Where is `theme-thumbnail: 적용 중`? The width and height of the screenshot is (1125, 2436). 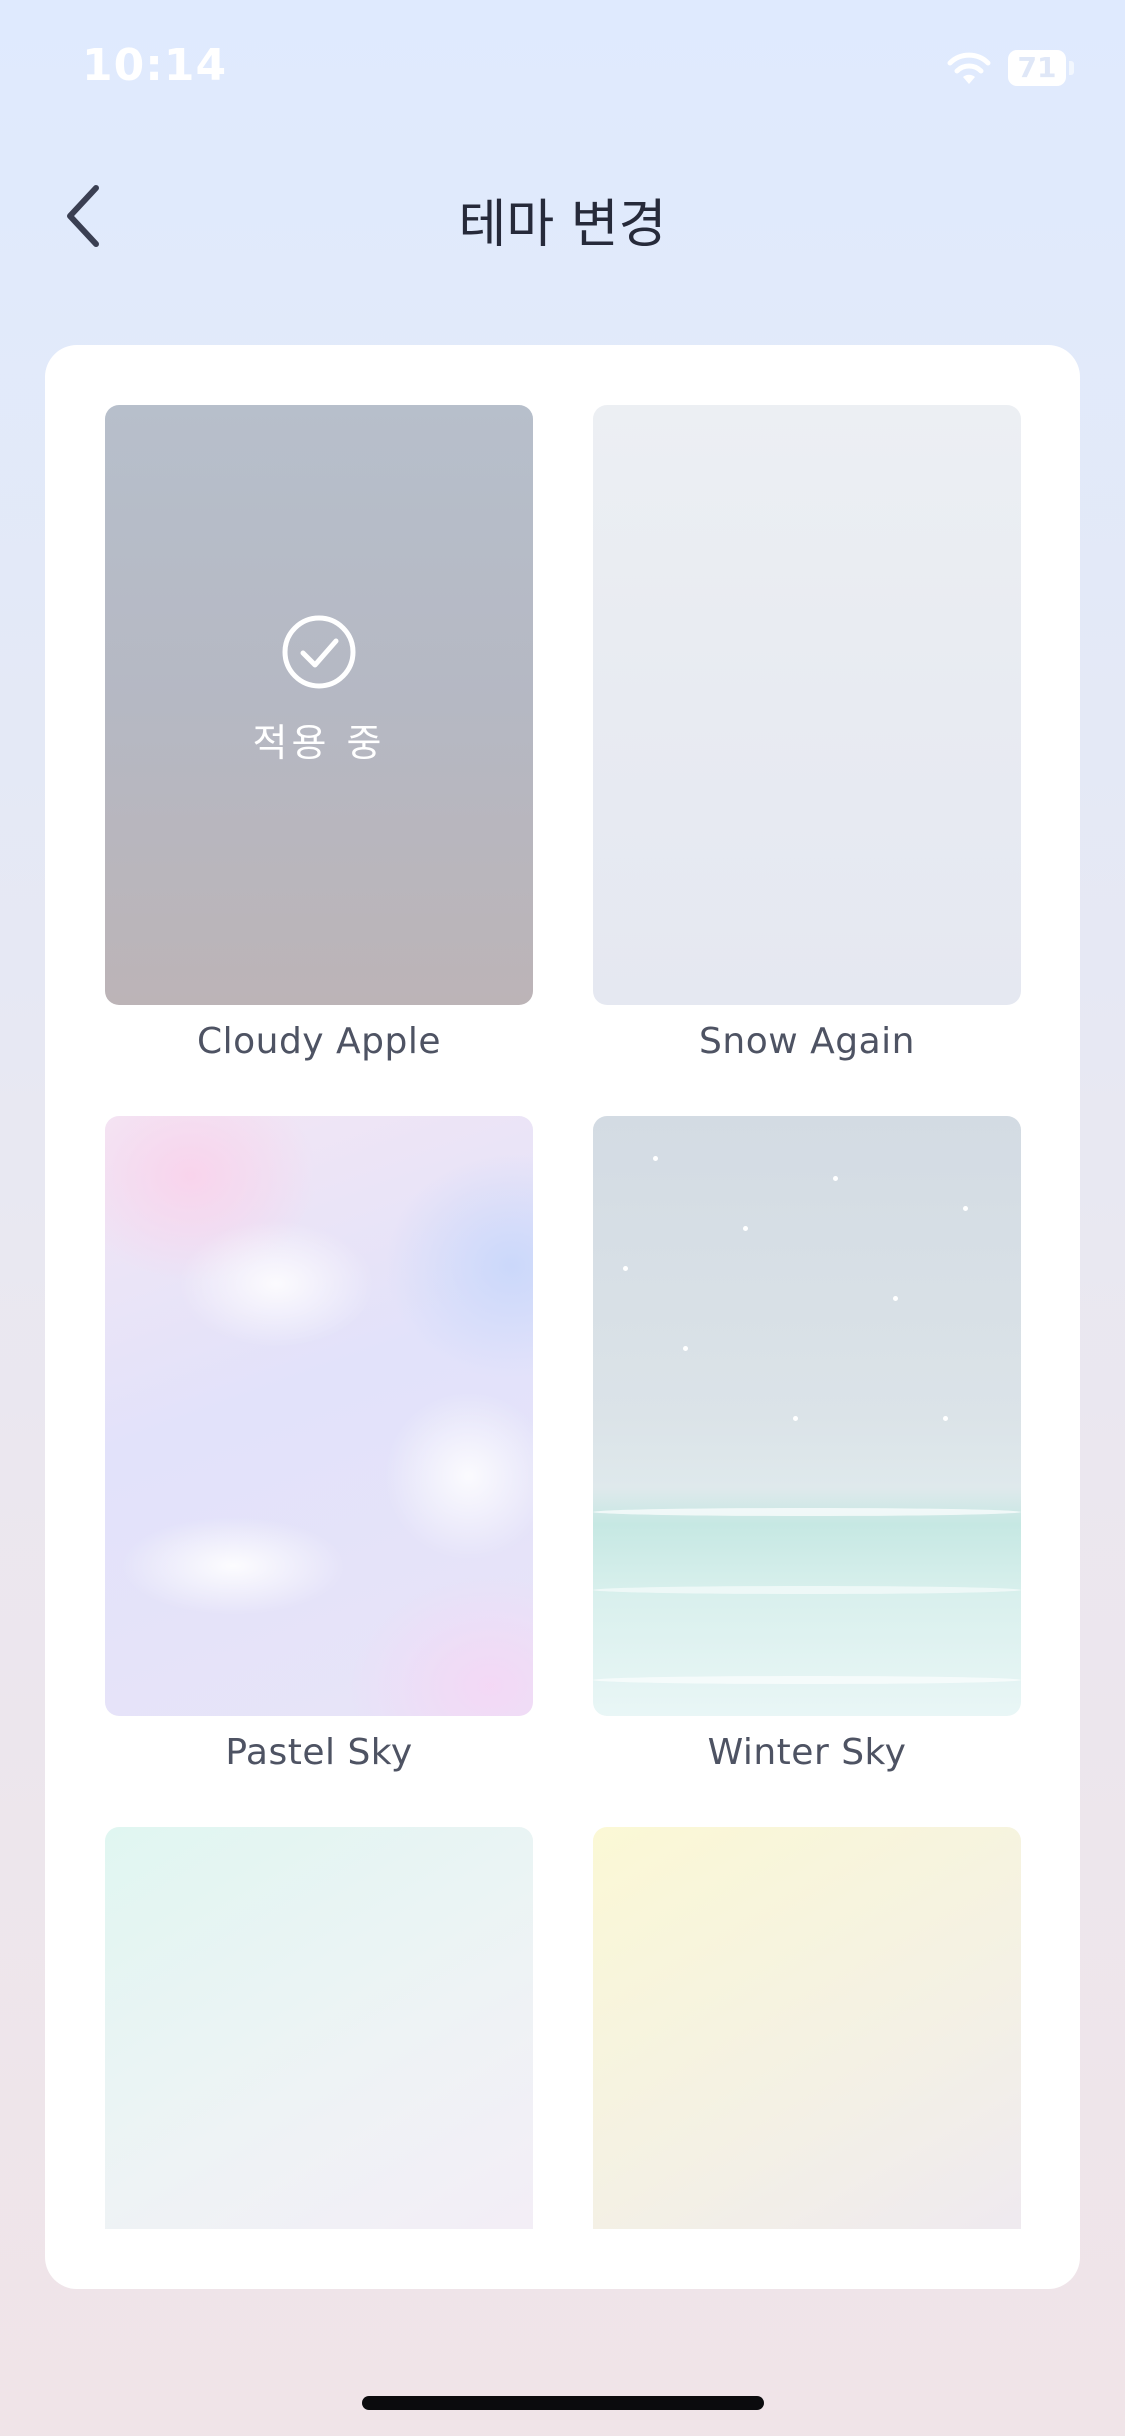 theme-thumbnail: 적용 중 is located at coordinates (319, 705).